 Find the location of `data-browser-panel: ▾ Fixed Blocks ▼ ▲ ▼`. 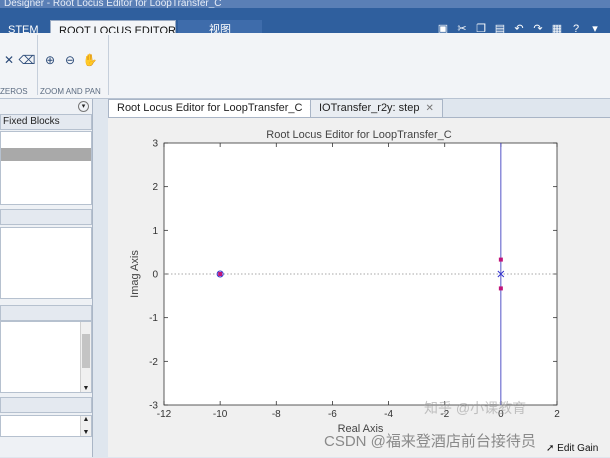

data-browser-panel: ▾ Fixed Blocks ▼ ▲ ▼ is located at coordinates (46, 278).